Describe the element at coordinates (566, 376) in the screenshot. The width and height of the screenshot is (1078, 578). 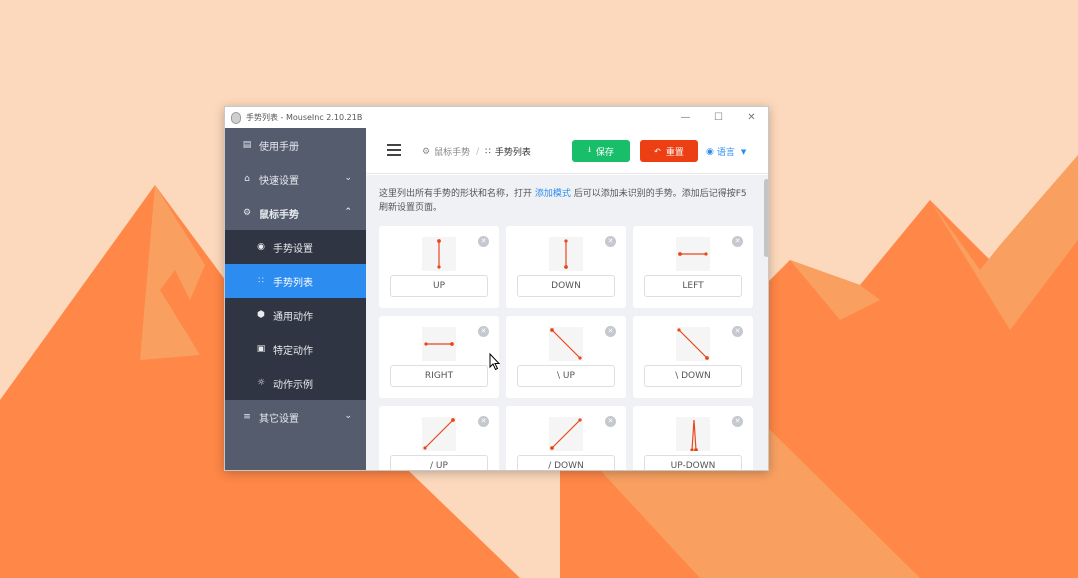
I see `gesture-name-field: \ UP` at that location.